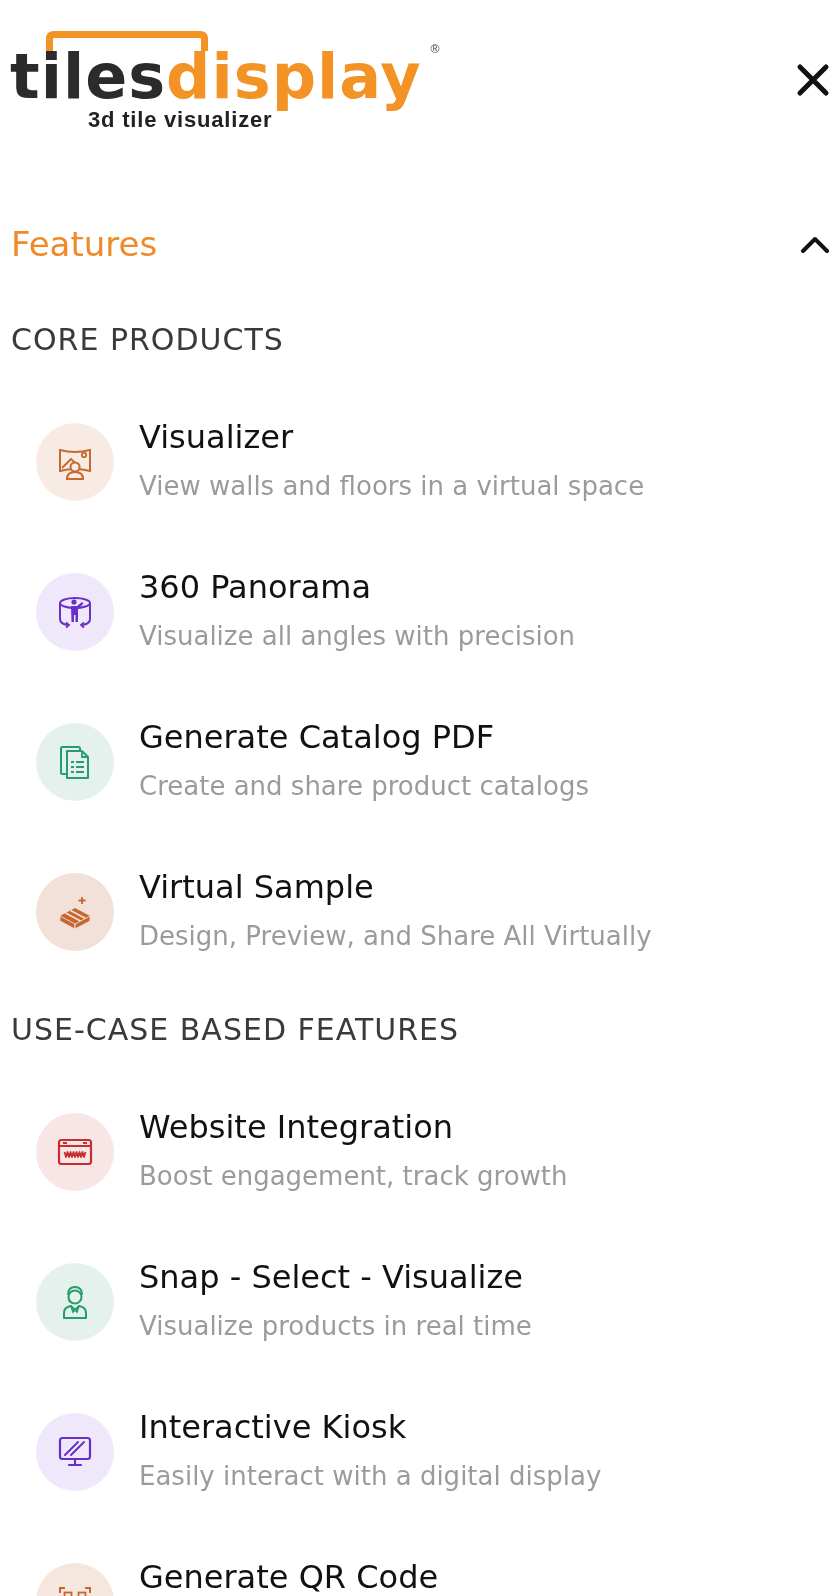  What do you see at coordinates (331, 1277) in the screenshot?
I see `menu-item-link: Snap - Select - Visualize` at bounding box center [331, 1277].